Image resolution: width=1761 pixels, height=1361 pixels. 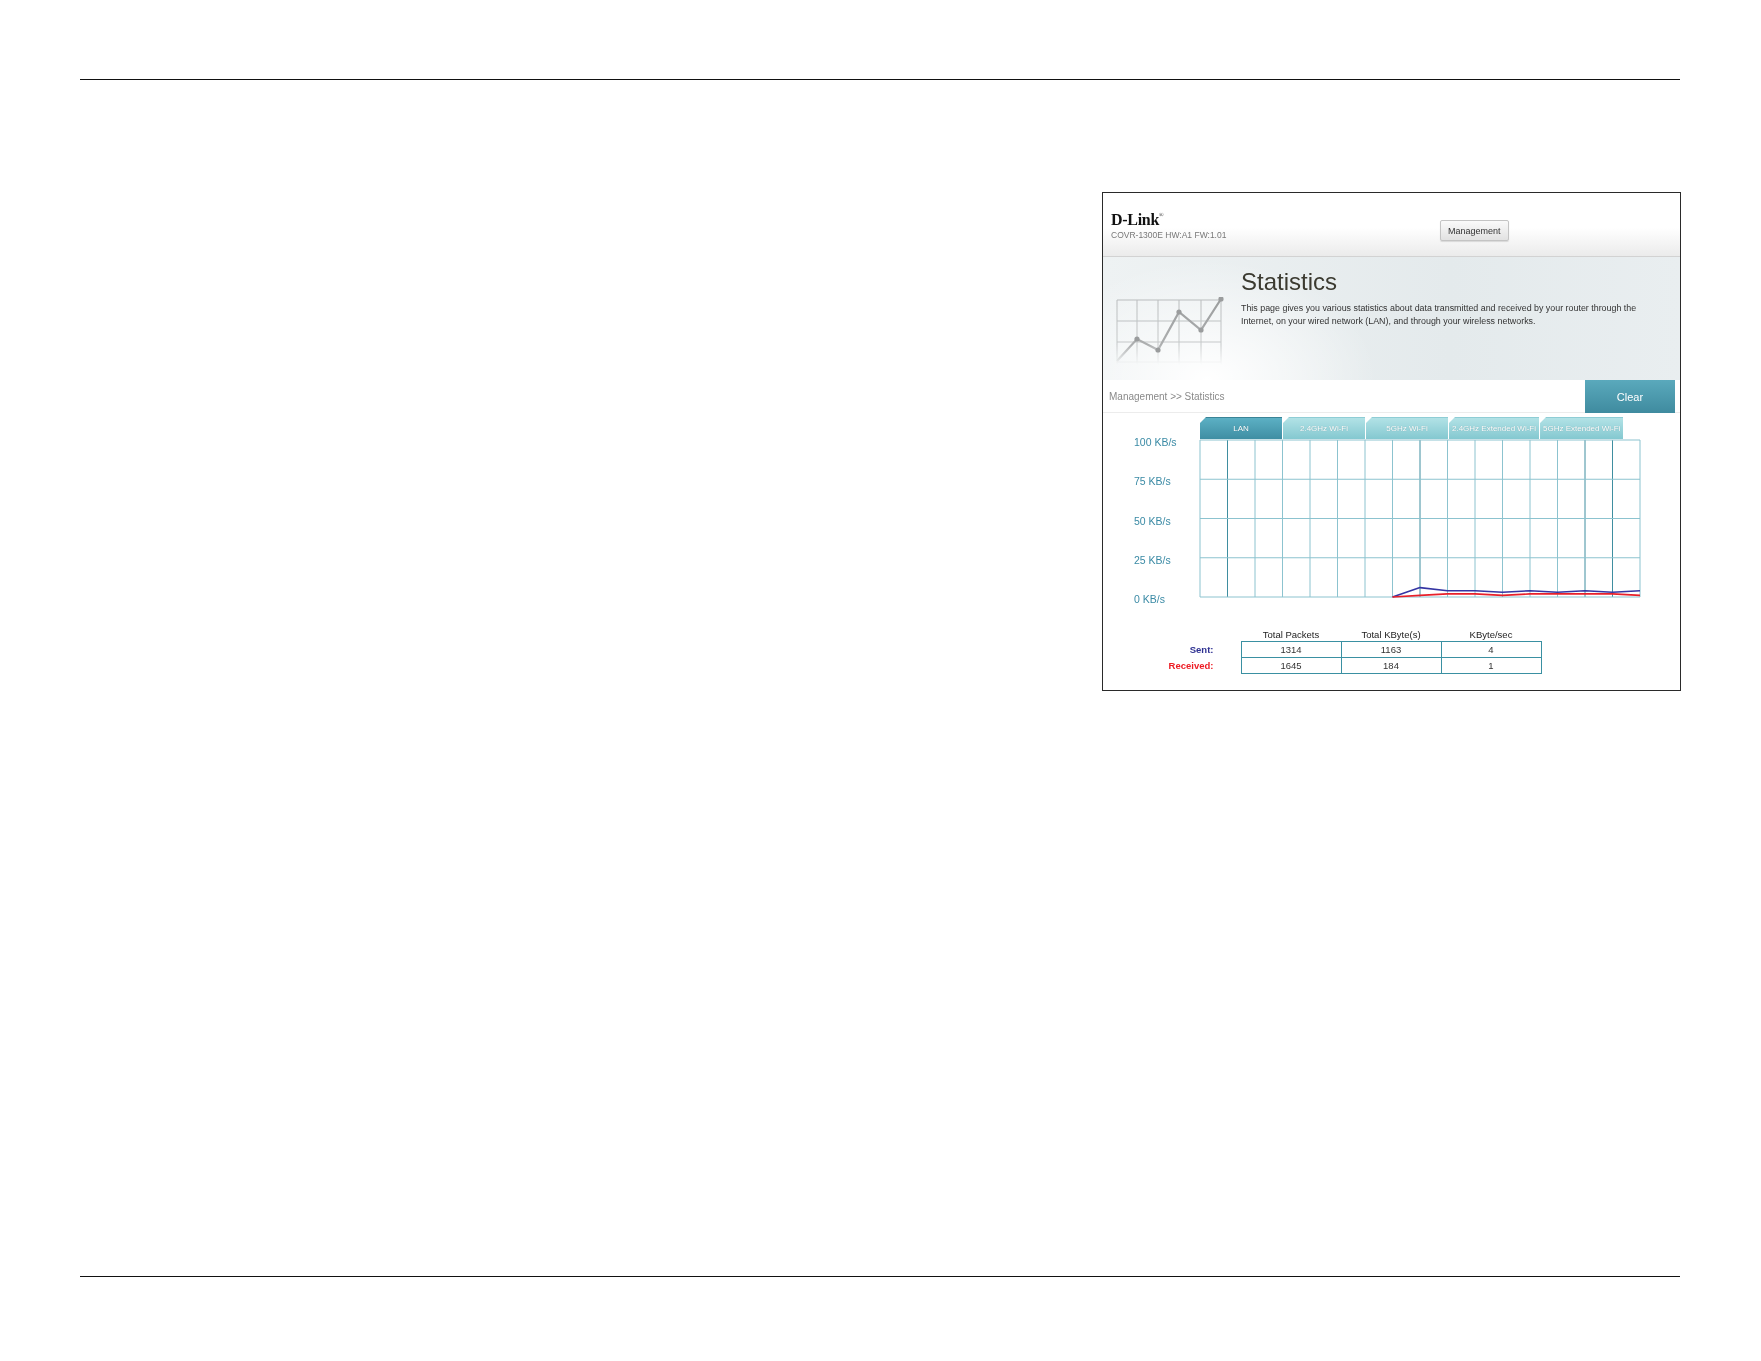 What do you see at coordinates (1291, 635) in the screenshot?
I see `column-header: Total Packets` at bounding box center [1291, 635].